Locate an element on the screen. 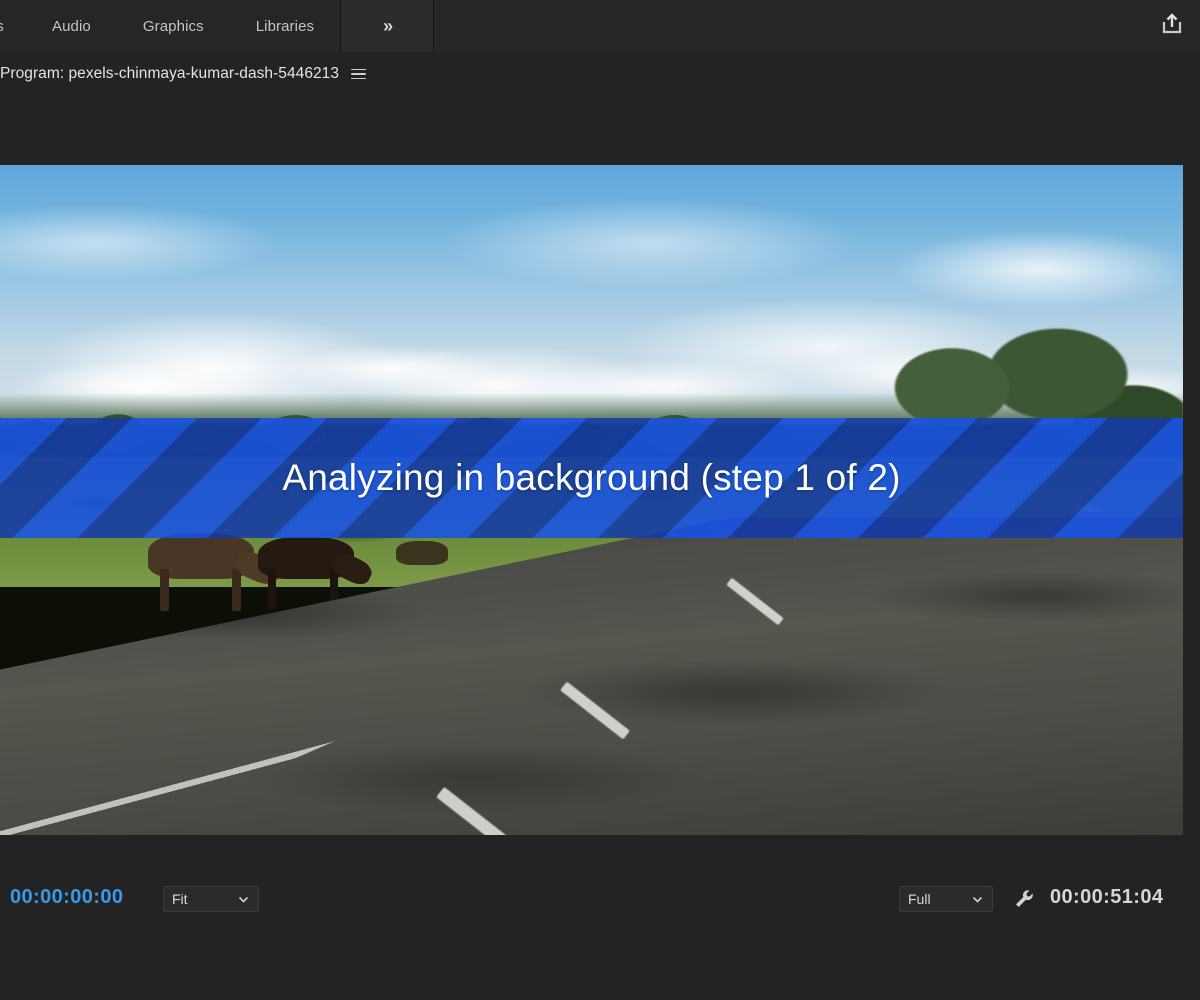 The height and width of the screenshot is (1000, 1200). controls-top-row: 00:00:00:00 Fit Full 00:00:51:04 is located at coordinates (600, 901).